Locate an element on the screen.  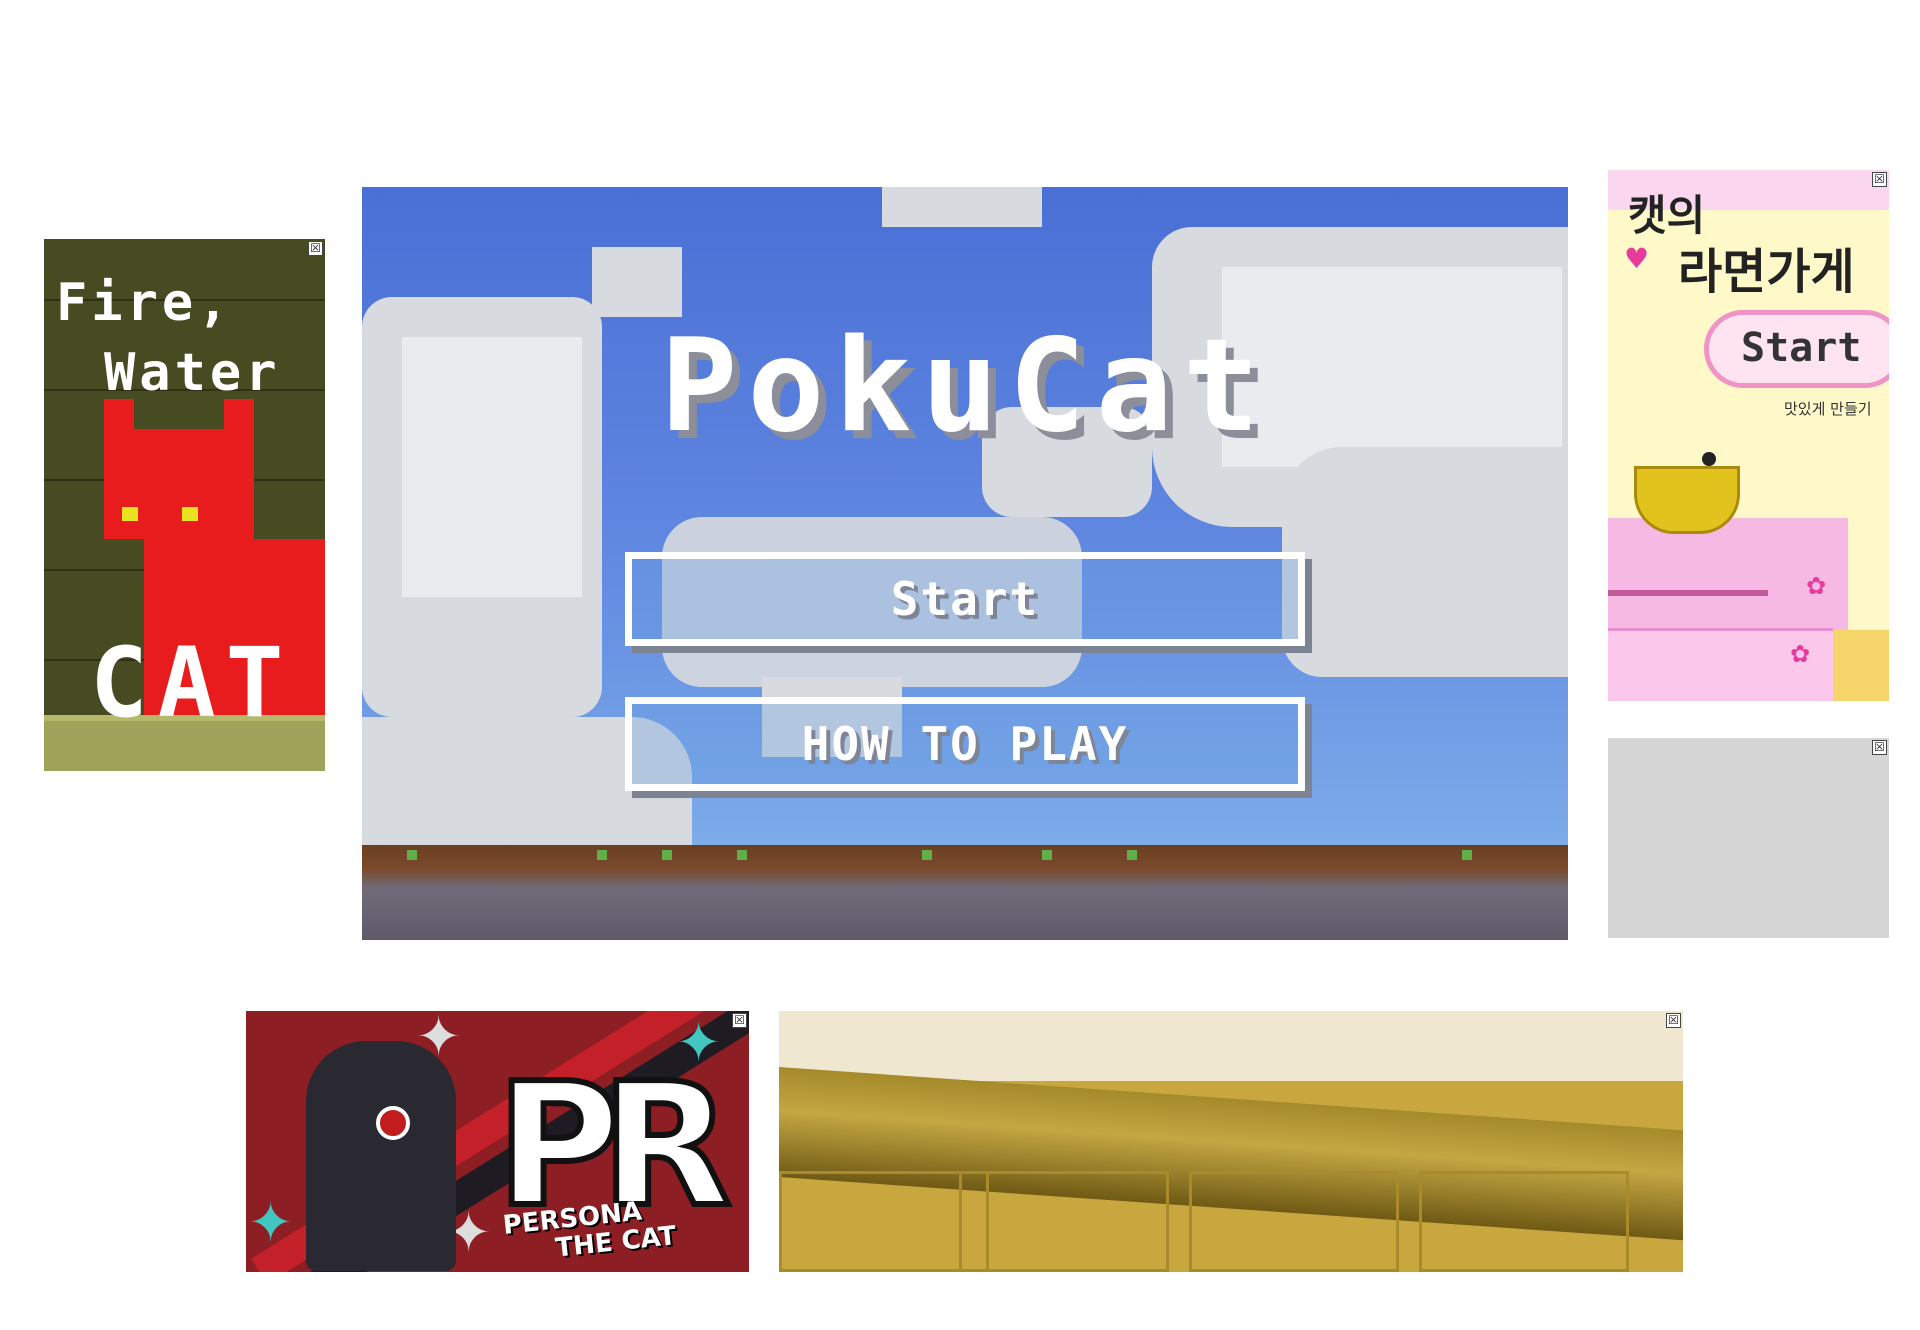
fire-water-cat-ad: Fire, Water CAT ☒ is located at coordinates (184, 505).